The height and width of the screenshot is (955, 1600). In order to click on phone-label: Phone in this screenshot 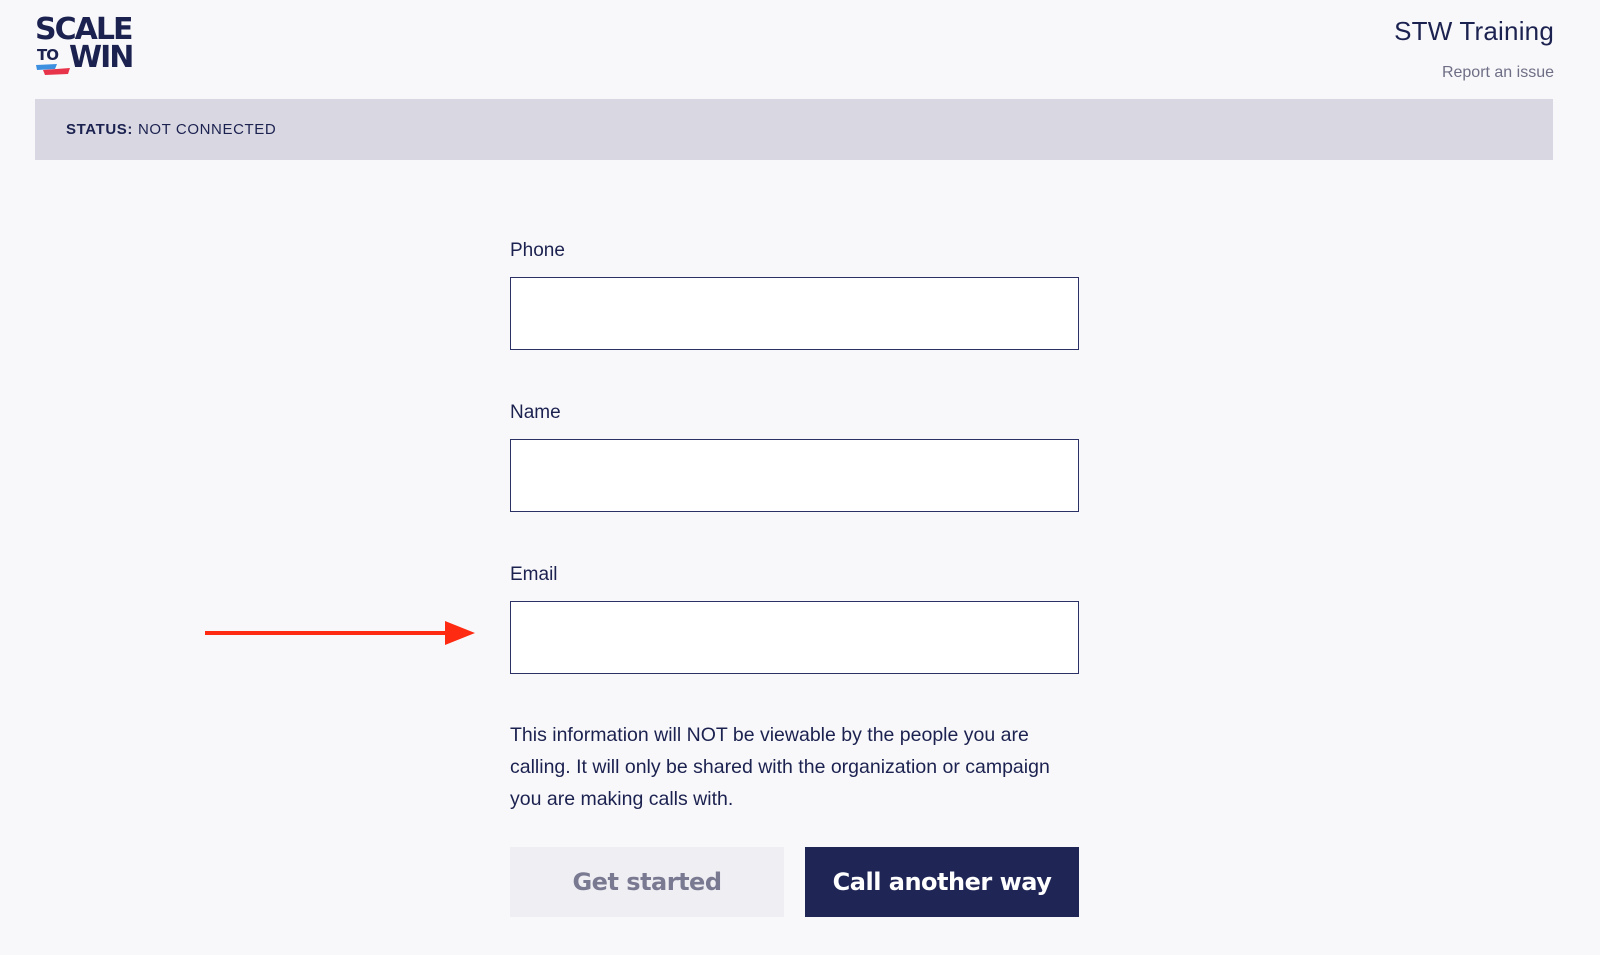, I will do `click(537, 250)`.